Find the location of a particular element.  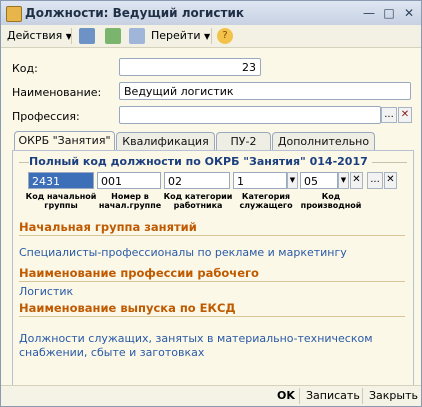

title-bar: Должности: Ведущий логистик — □ ✕ is located at coordinates (211, 13).